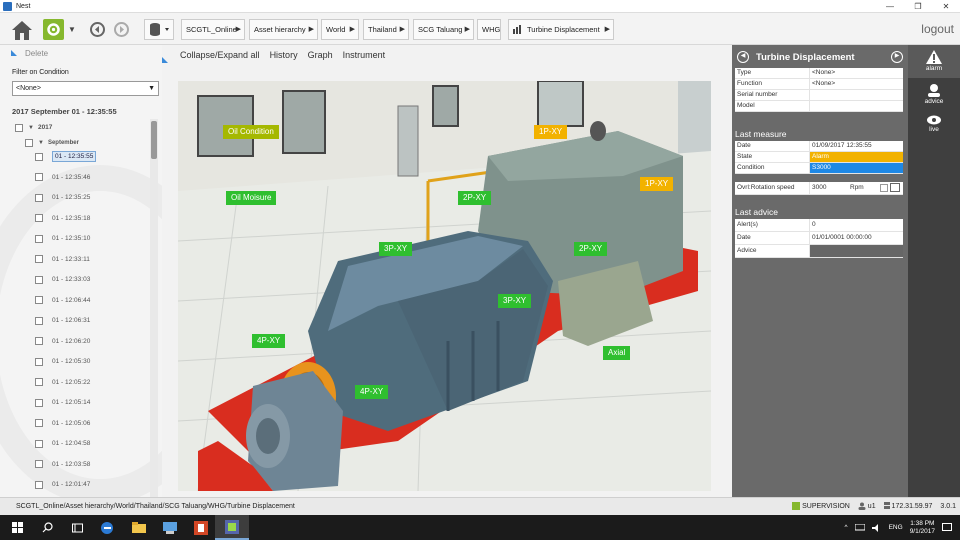  Describe the element at coordinates (62, 177) in the screenshot. I see `history-entry: 01 - 12:35:46` at that location.